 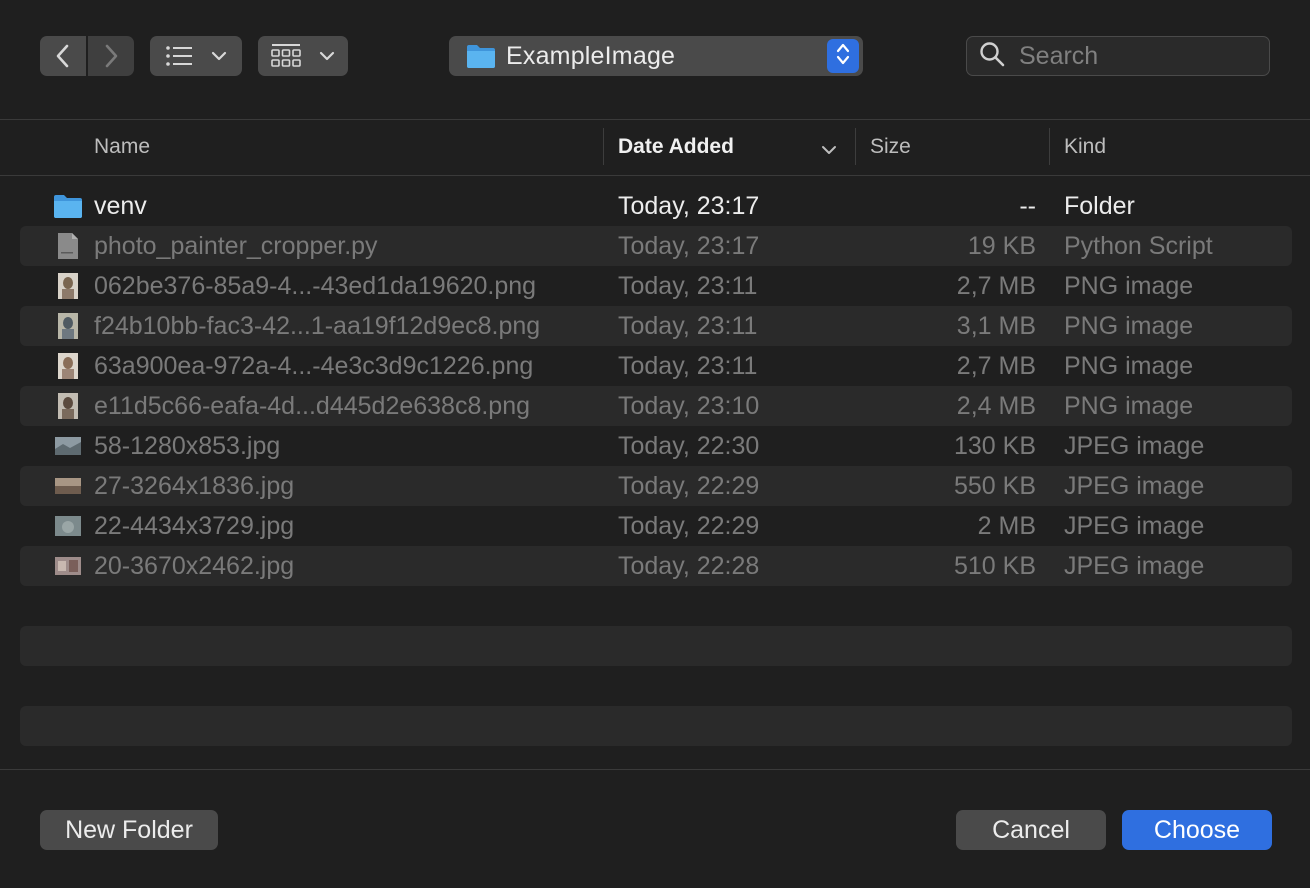 I want to click on choose-button: Choose, so click(x=1197, y=830).